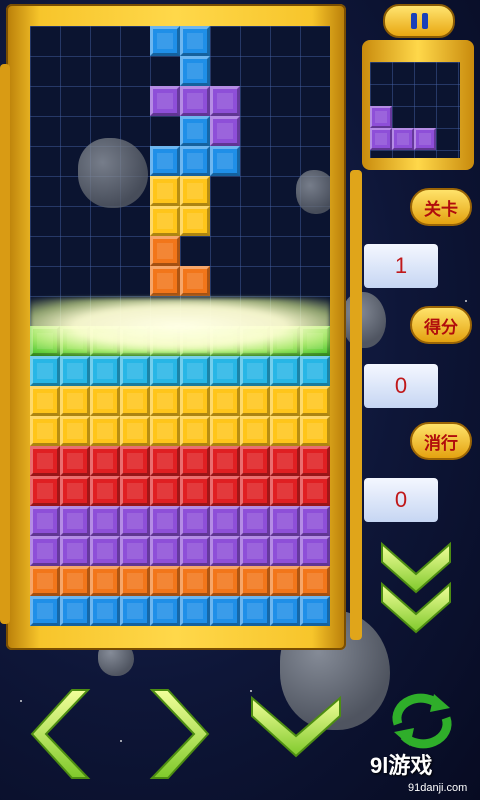  I want to click on line-clear-effect, so click(180, 326).